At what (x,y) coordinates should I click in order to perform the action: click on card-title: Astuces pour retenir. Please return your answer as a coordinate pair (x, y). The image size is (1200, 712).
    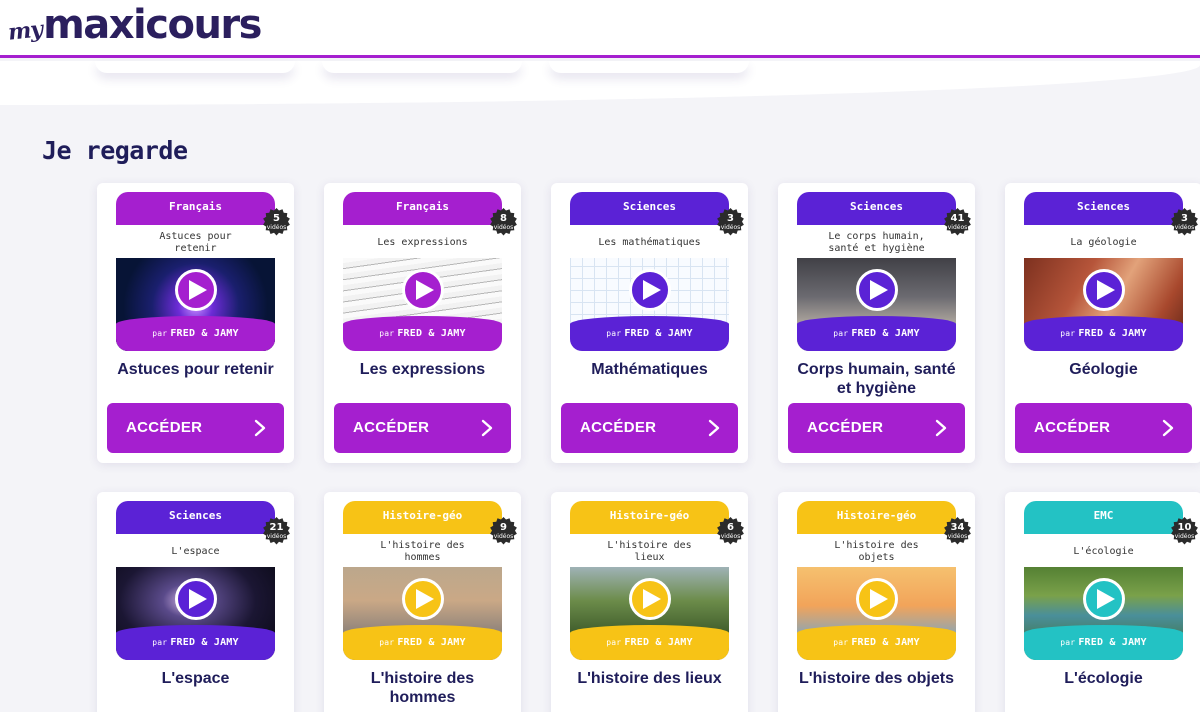
    Looking at the image, I should click on (195, 369).